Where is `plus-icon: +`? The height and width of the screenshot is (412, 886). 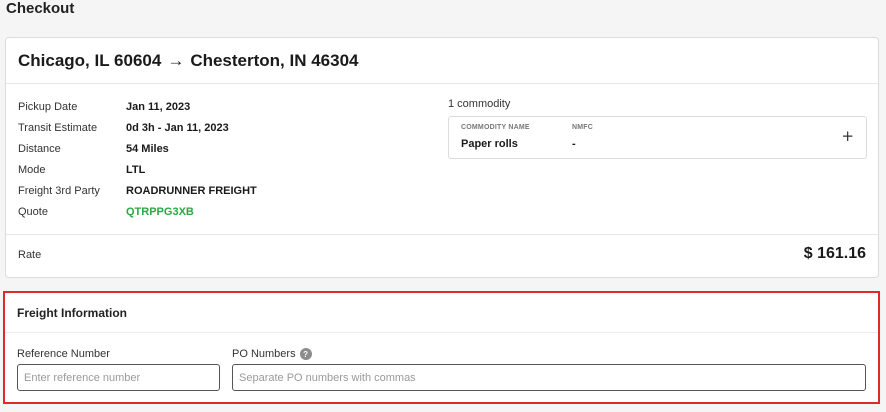
plus-icon: + is located at coordinates (847, 136).